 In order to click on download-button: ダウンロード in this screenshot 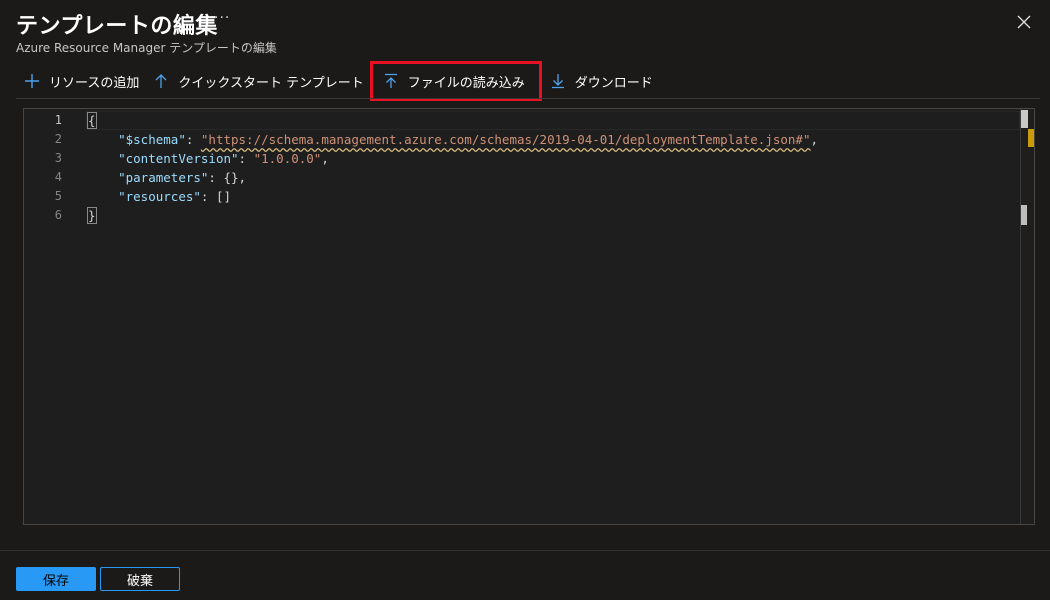, I will do `click(600, 81)`.